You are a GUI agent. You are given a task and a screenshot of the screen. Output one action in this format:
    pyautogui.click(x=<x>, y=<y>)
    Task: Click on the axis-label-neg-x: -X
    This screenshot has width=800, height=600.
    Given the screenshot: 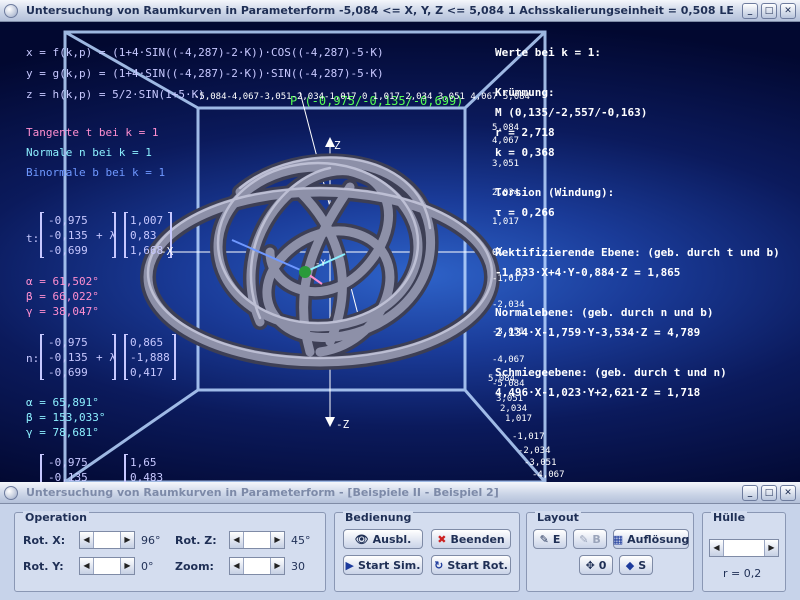 What is the action you would take?
    pyautogui.click(x=167, y=251)
    